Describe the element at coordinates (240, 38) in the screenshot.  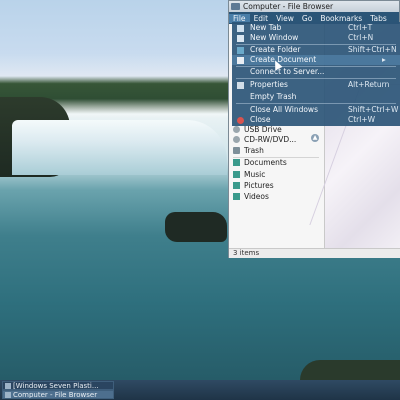
I see `new-window-icon` at that location.